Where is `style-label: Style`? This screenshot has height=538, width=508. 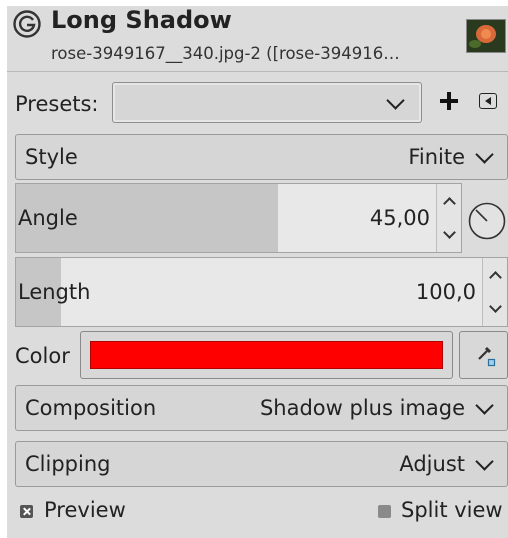
style-label: Style is located at coordinates (51, 157).